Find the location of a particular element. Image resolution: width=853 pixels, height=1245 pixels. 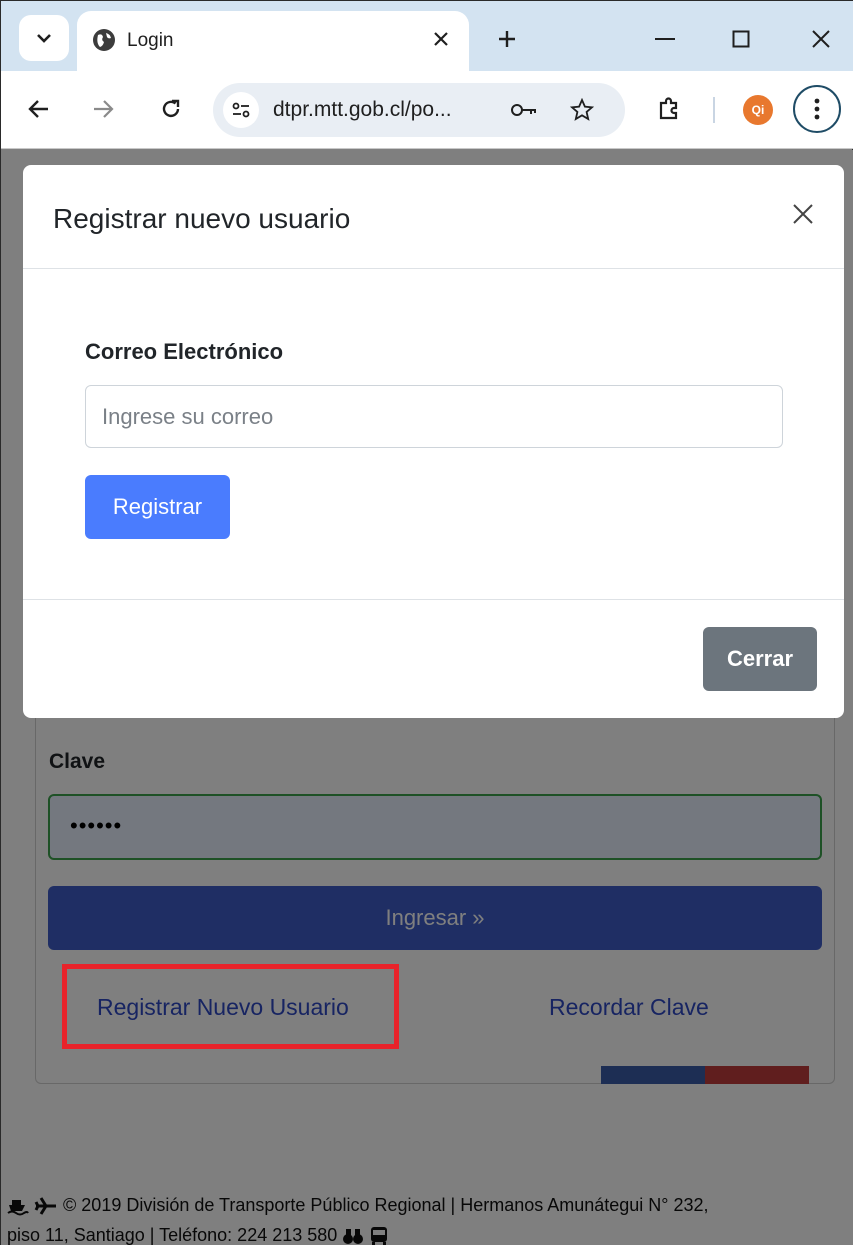

browser-tab-strip: Login is located at coordinates (427, 36).